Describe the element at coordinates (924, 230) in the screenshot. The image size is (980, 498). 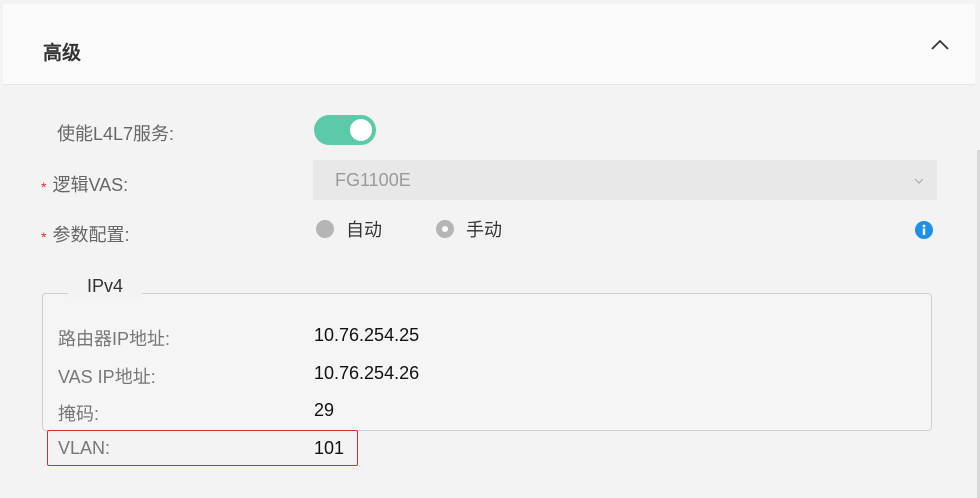
I see `info-icon` at that location.